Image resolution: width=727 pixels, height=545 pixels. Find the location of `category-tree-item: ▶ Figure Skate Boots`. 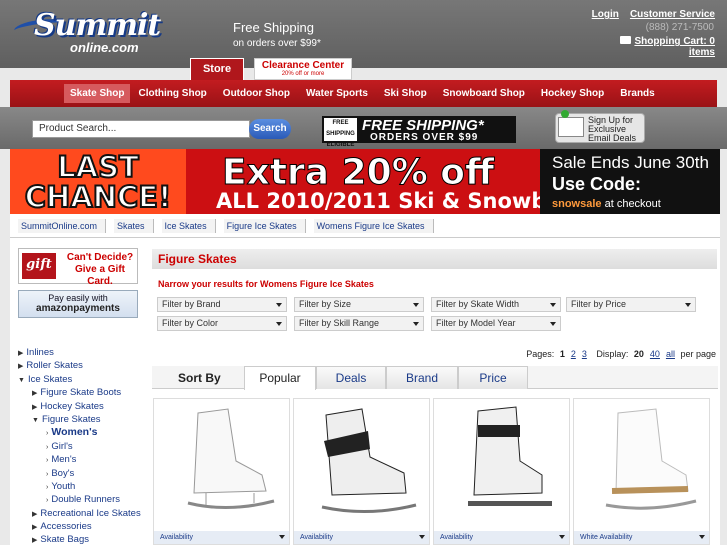

category-tree-item: ▶ Figure Skate Boots is located at coordinates (83, 392).